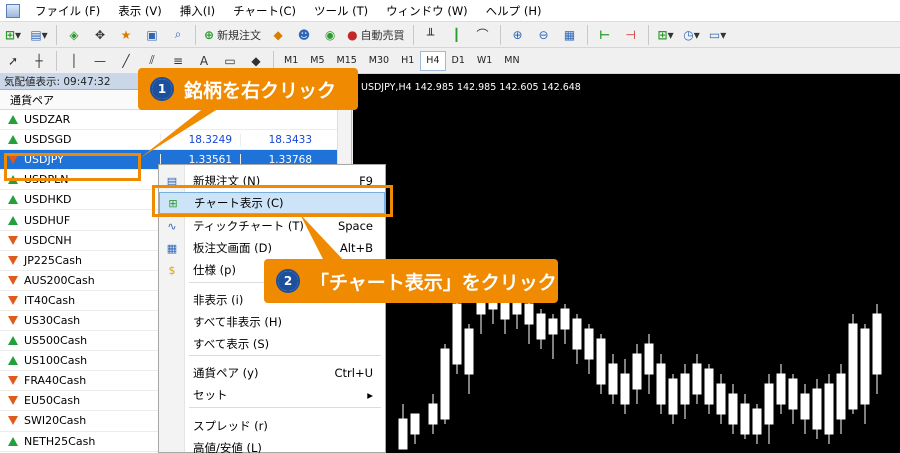 This screenshot has height=453, width=900. What do you see at coordinates (56, 341) in the screenshot?
I see `symbol-name: US500Cash` at bounding box center [56, 341].